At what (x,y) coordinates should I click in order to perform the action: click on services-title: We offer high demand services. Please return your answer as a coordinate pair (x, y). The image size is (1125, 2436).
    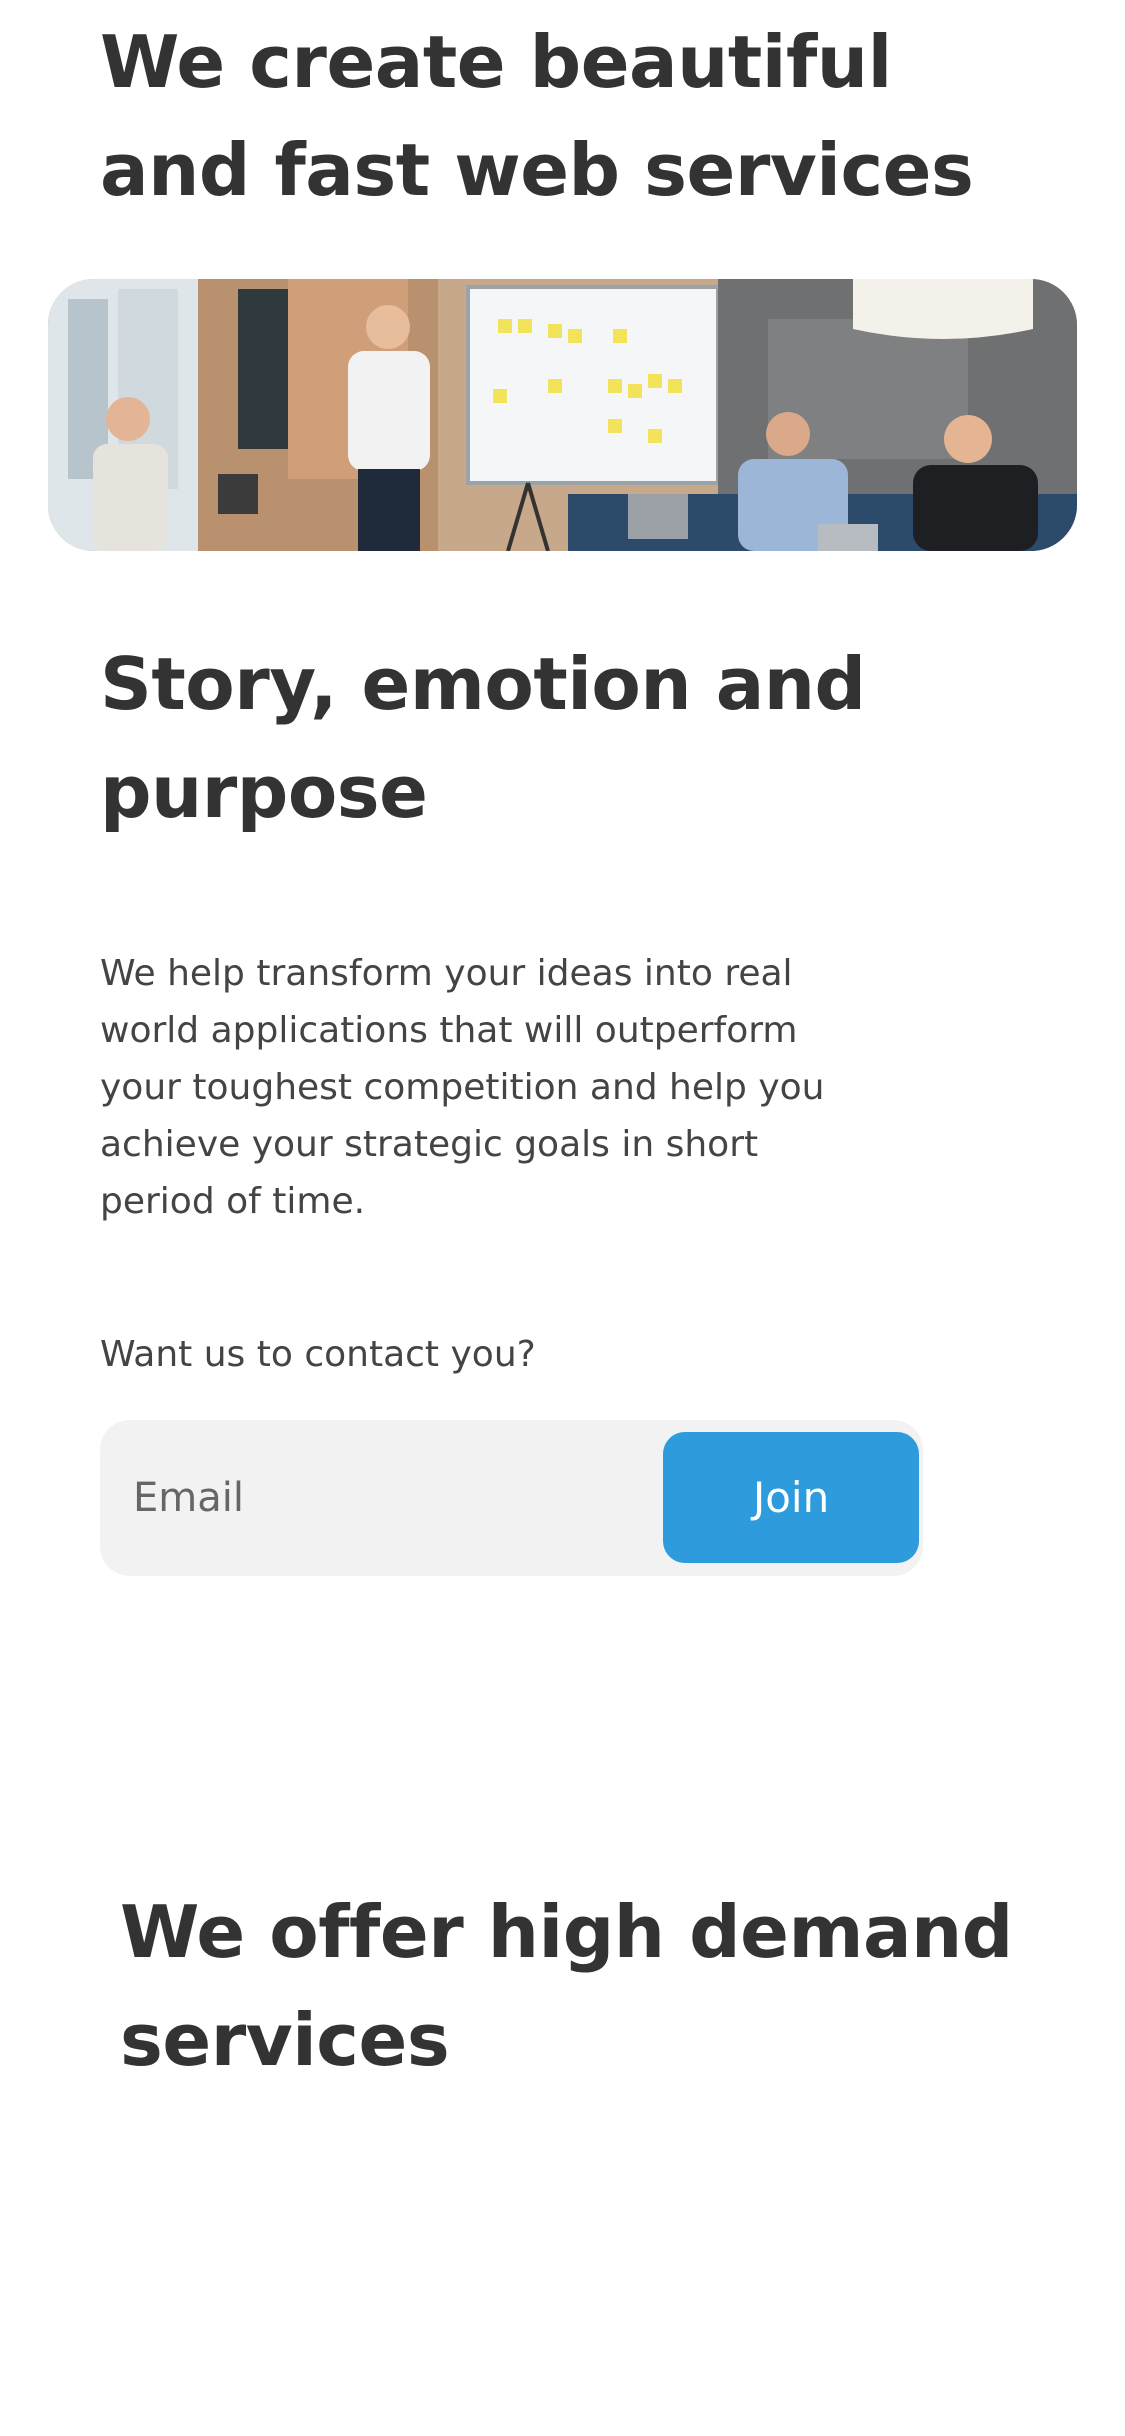
    Looking at the image, I should click on (566, 1986).